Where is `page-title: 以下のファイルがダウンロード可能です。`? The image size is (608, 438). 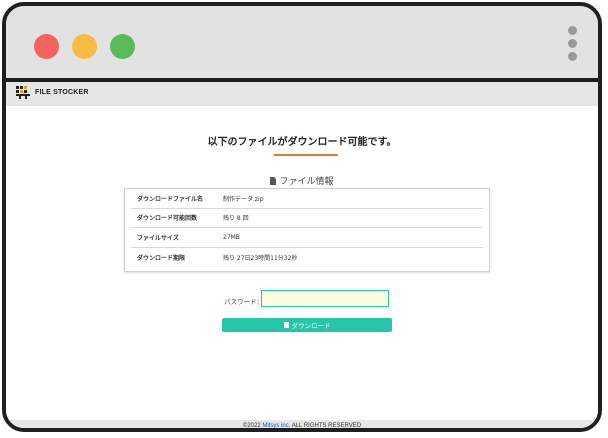
page-title: 以下のファイルがダウンロード可能です。 is located at coordinates (302, 142).